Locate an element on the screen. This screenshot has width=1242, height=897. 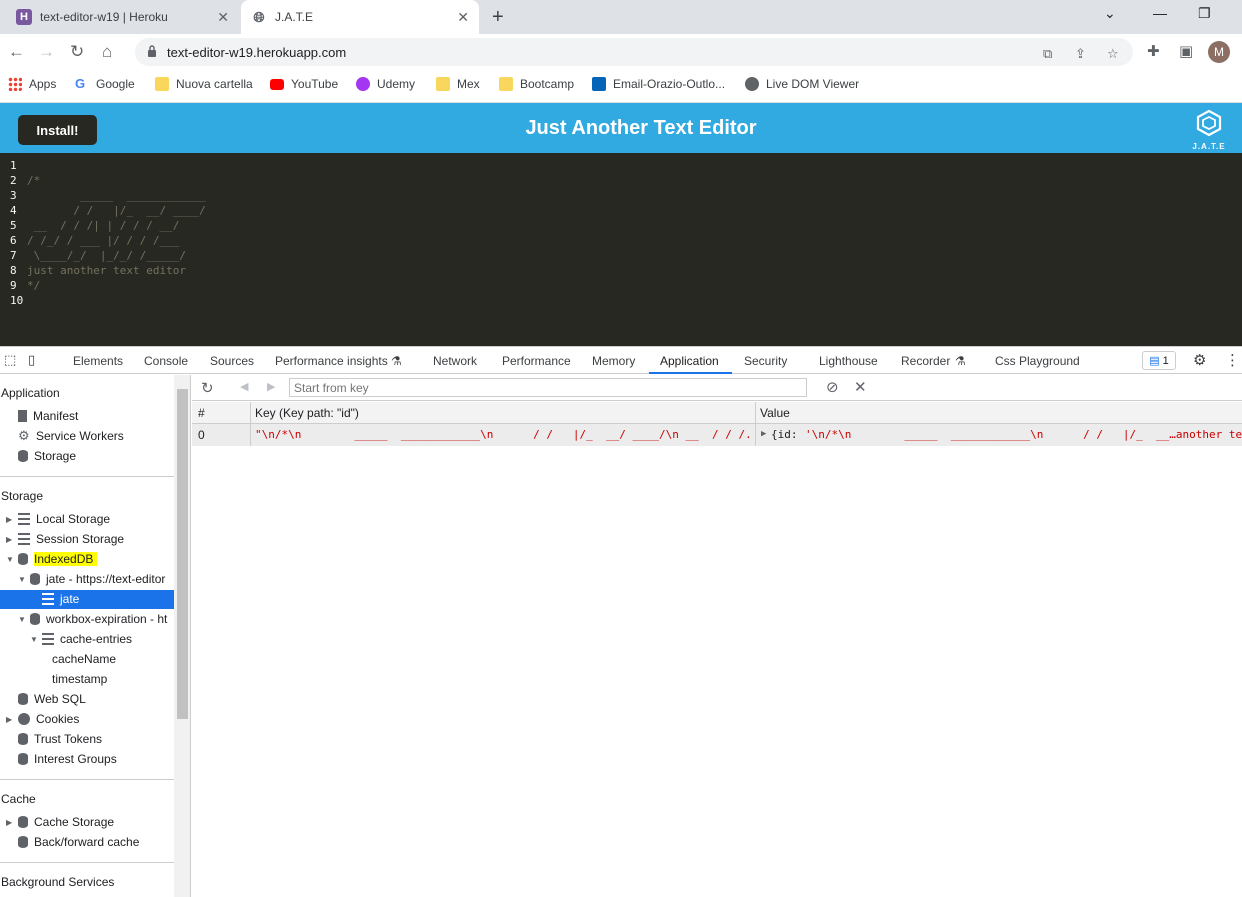
tab-console: Console is located at coordinates (166, 361).